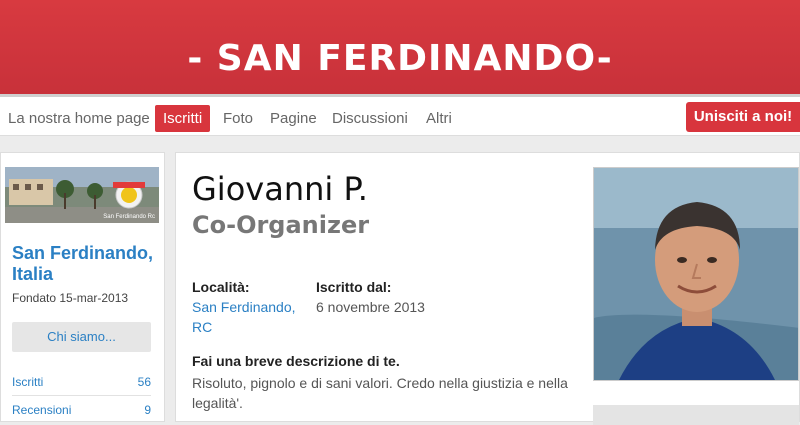  Describe the element at coordinates (129, 217) in the screenshot. I see `logo-caption: San Ferdinando Rc` at that location.